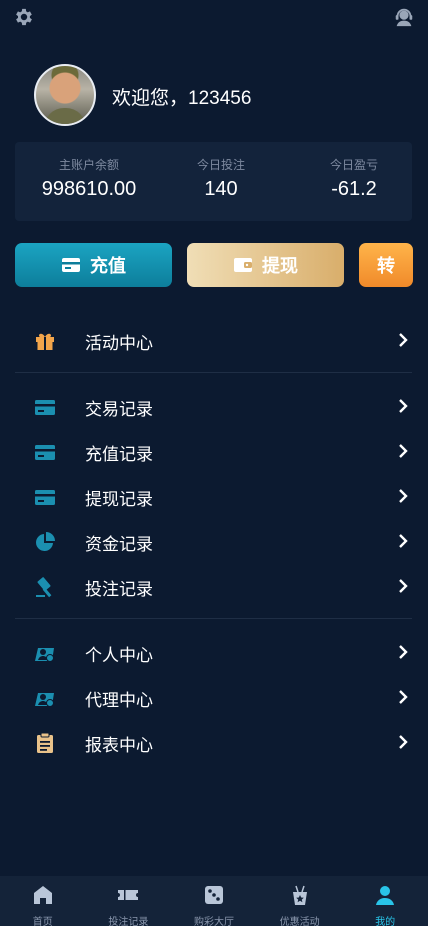  I want to click on tab-bet-records: 投注记录, so click(129, 901).